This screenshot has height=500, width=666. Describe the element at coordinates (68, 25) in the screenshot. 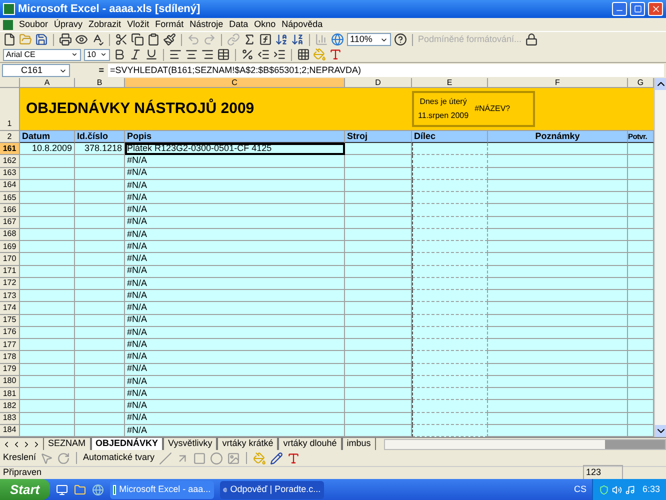

I see `menu-item: Úpravy` at that location.